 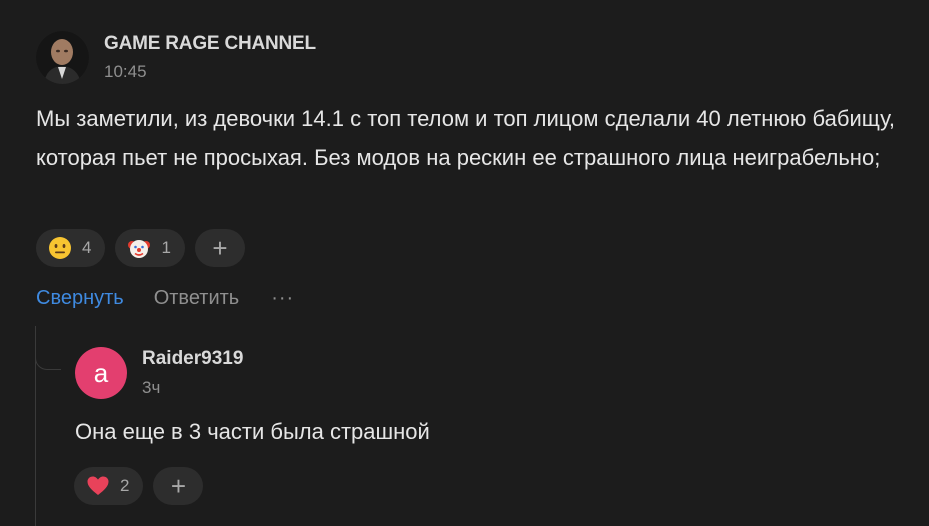 I want to click on reply-reactions: 2 +, so click(x=139, y=486).